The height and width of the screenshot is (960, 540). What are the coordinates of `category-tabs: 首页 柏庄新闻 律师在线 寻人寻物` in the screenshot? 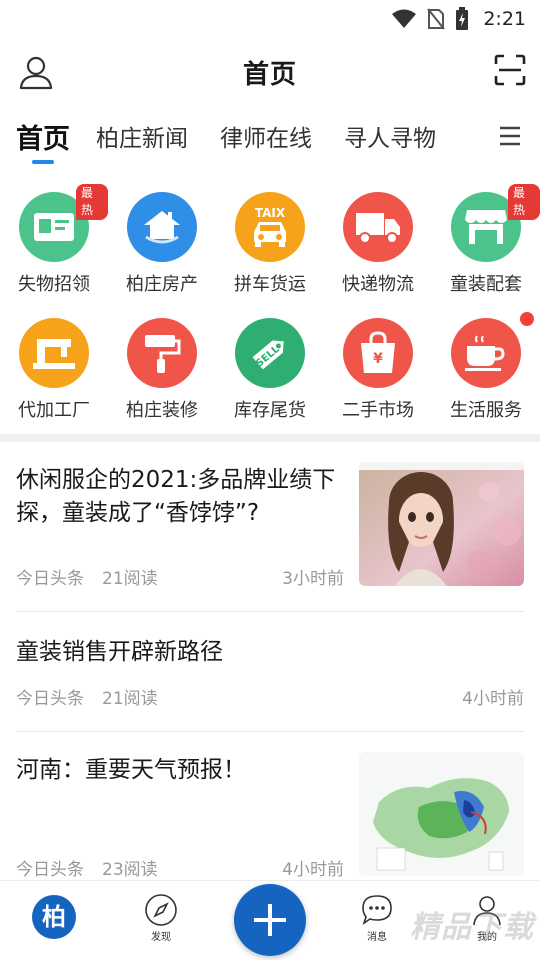 It's located at (270, 136).